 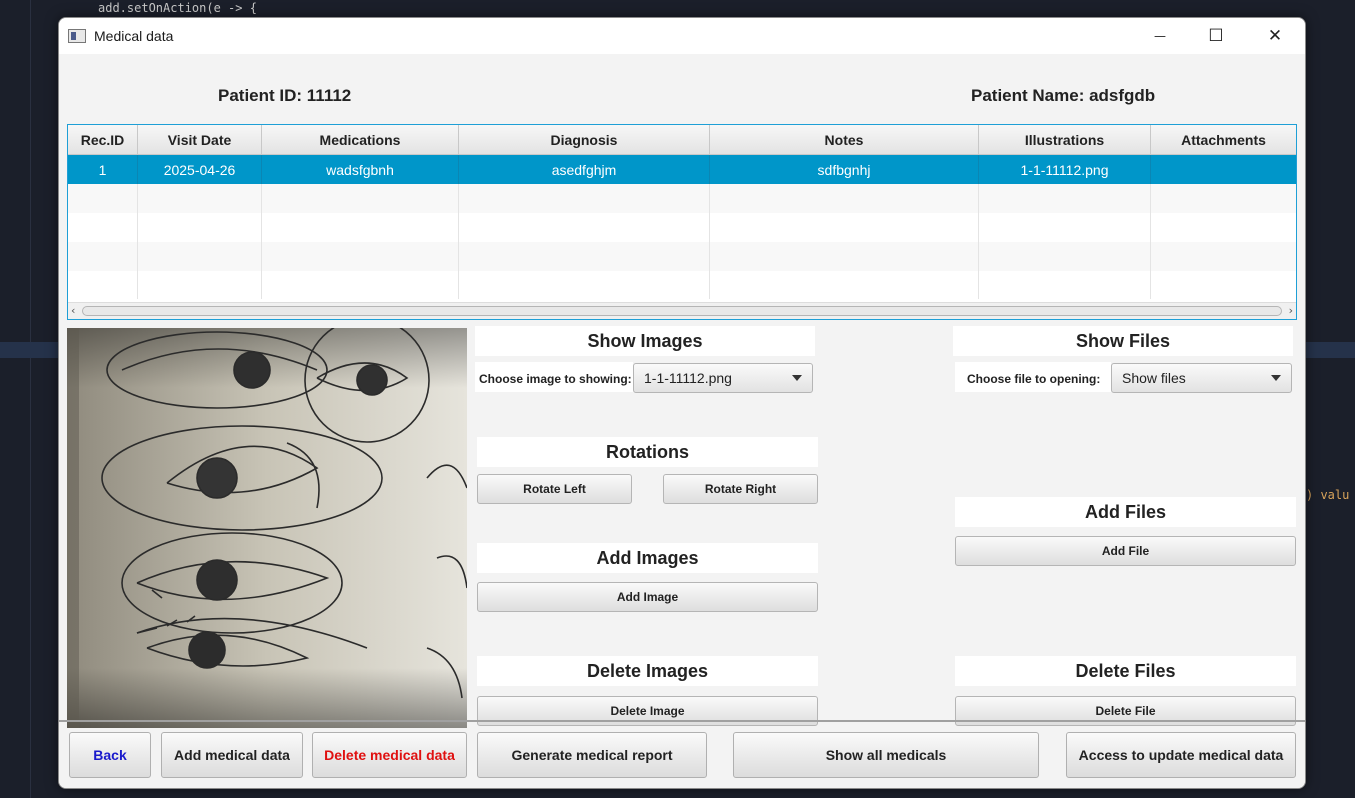 I want to click on minimize-button: —, so click(x=1160, y=36).